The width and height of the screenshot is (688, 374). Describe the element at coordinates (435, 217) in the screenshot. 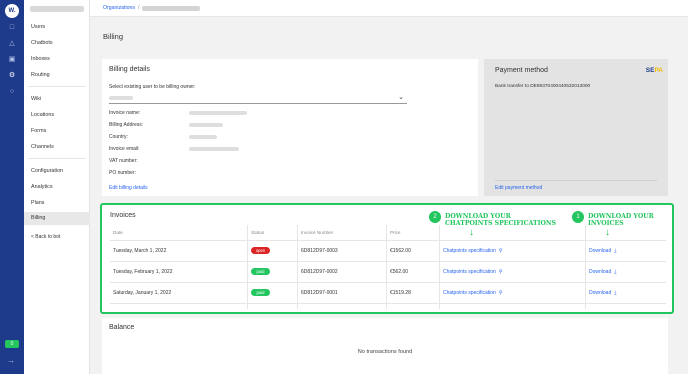

I see `annotation-number-2: 2` at that location.